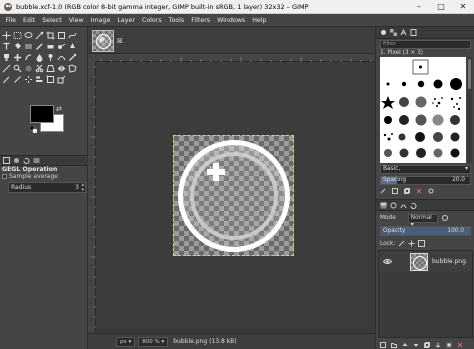 The width and height of the screenshot is (474, 349). Describe the element at coordinates (4, 176) in the screenshot. I see `checkbox-box` at that location.